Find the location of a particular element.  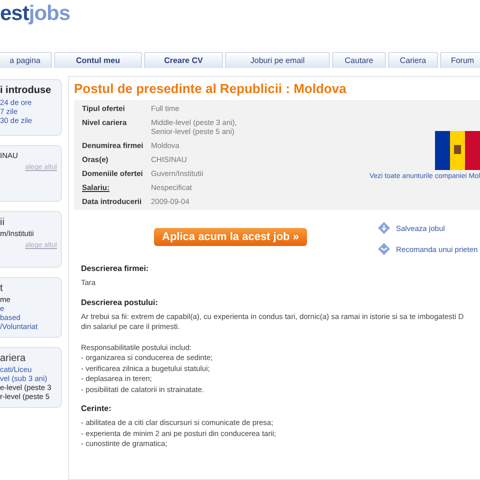

panel-title: ii is located at coordinates (3, 222).